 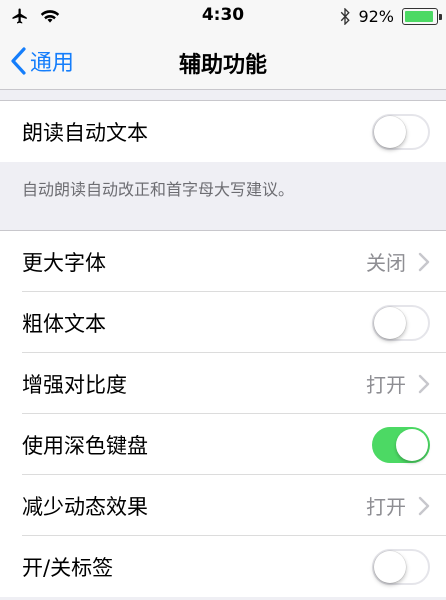 What do you see at coordinates (223, 444) in the screenshot?
I see `row-dark-keyboard: 使用深色键盘` at bounding box center [223, 444].